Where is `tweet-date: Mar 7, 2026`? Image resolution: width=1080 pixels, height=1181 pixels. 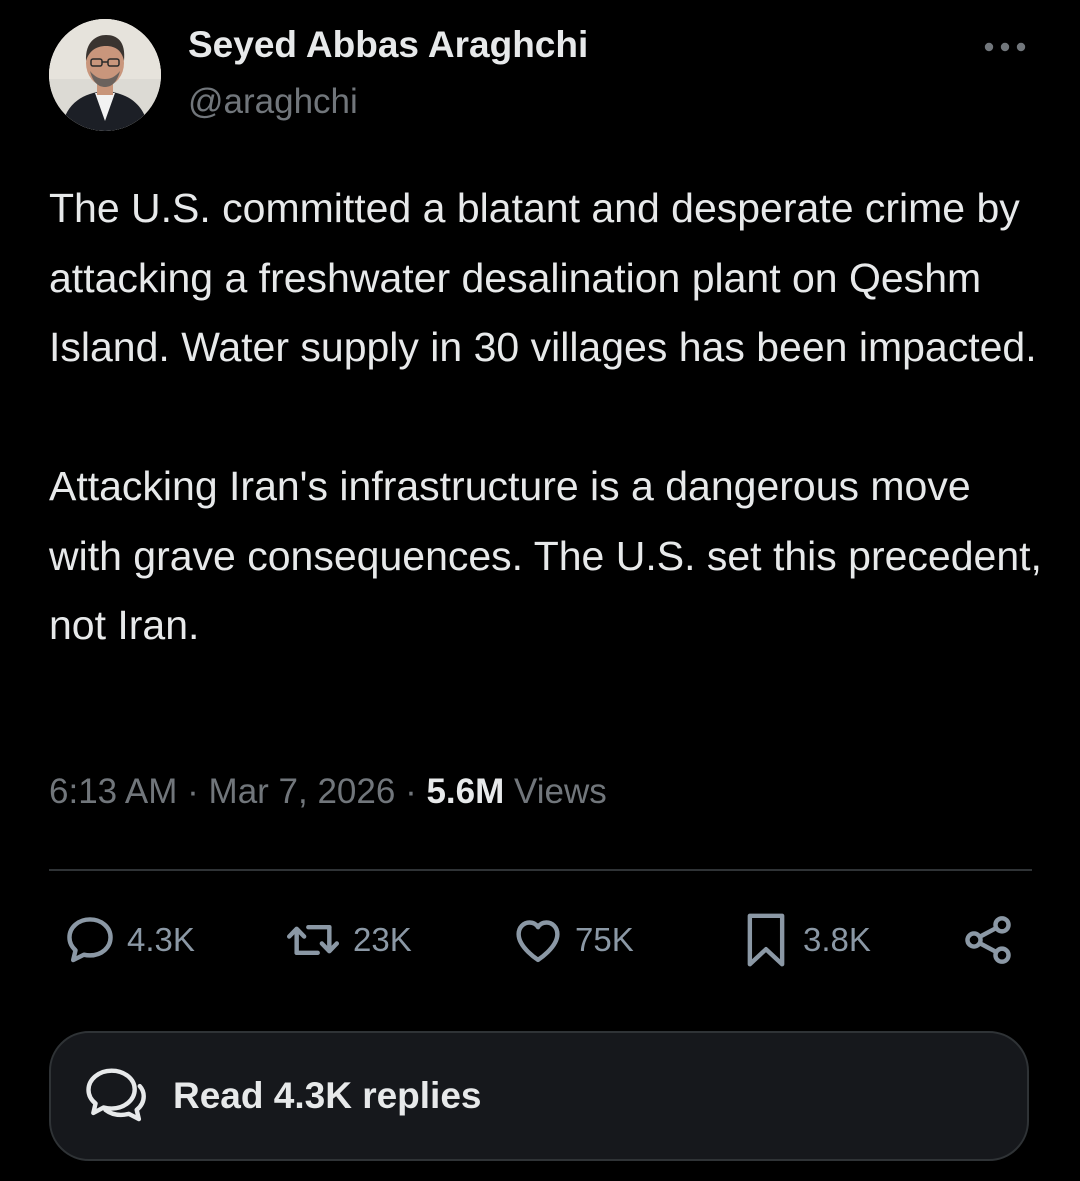
tweet-date: Mar 7, 2026 is located at coordinates (302, 791).